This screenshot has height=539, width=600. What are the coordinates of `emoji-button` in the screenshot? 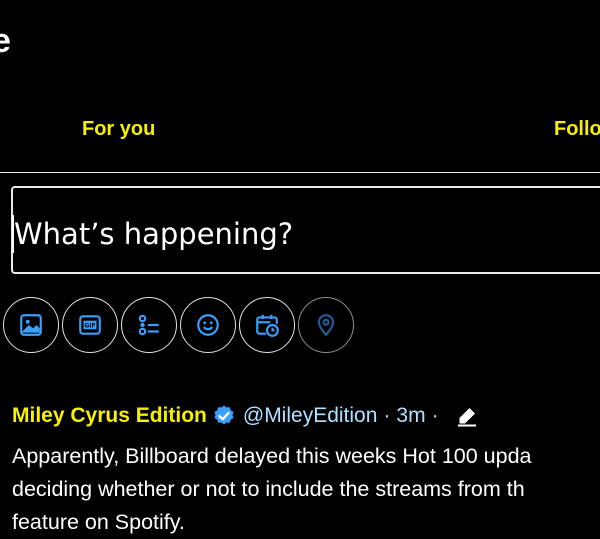 It's located at (208, 325).